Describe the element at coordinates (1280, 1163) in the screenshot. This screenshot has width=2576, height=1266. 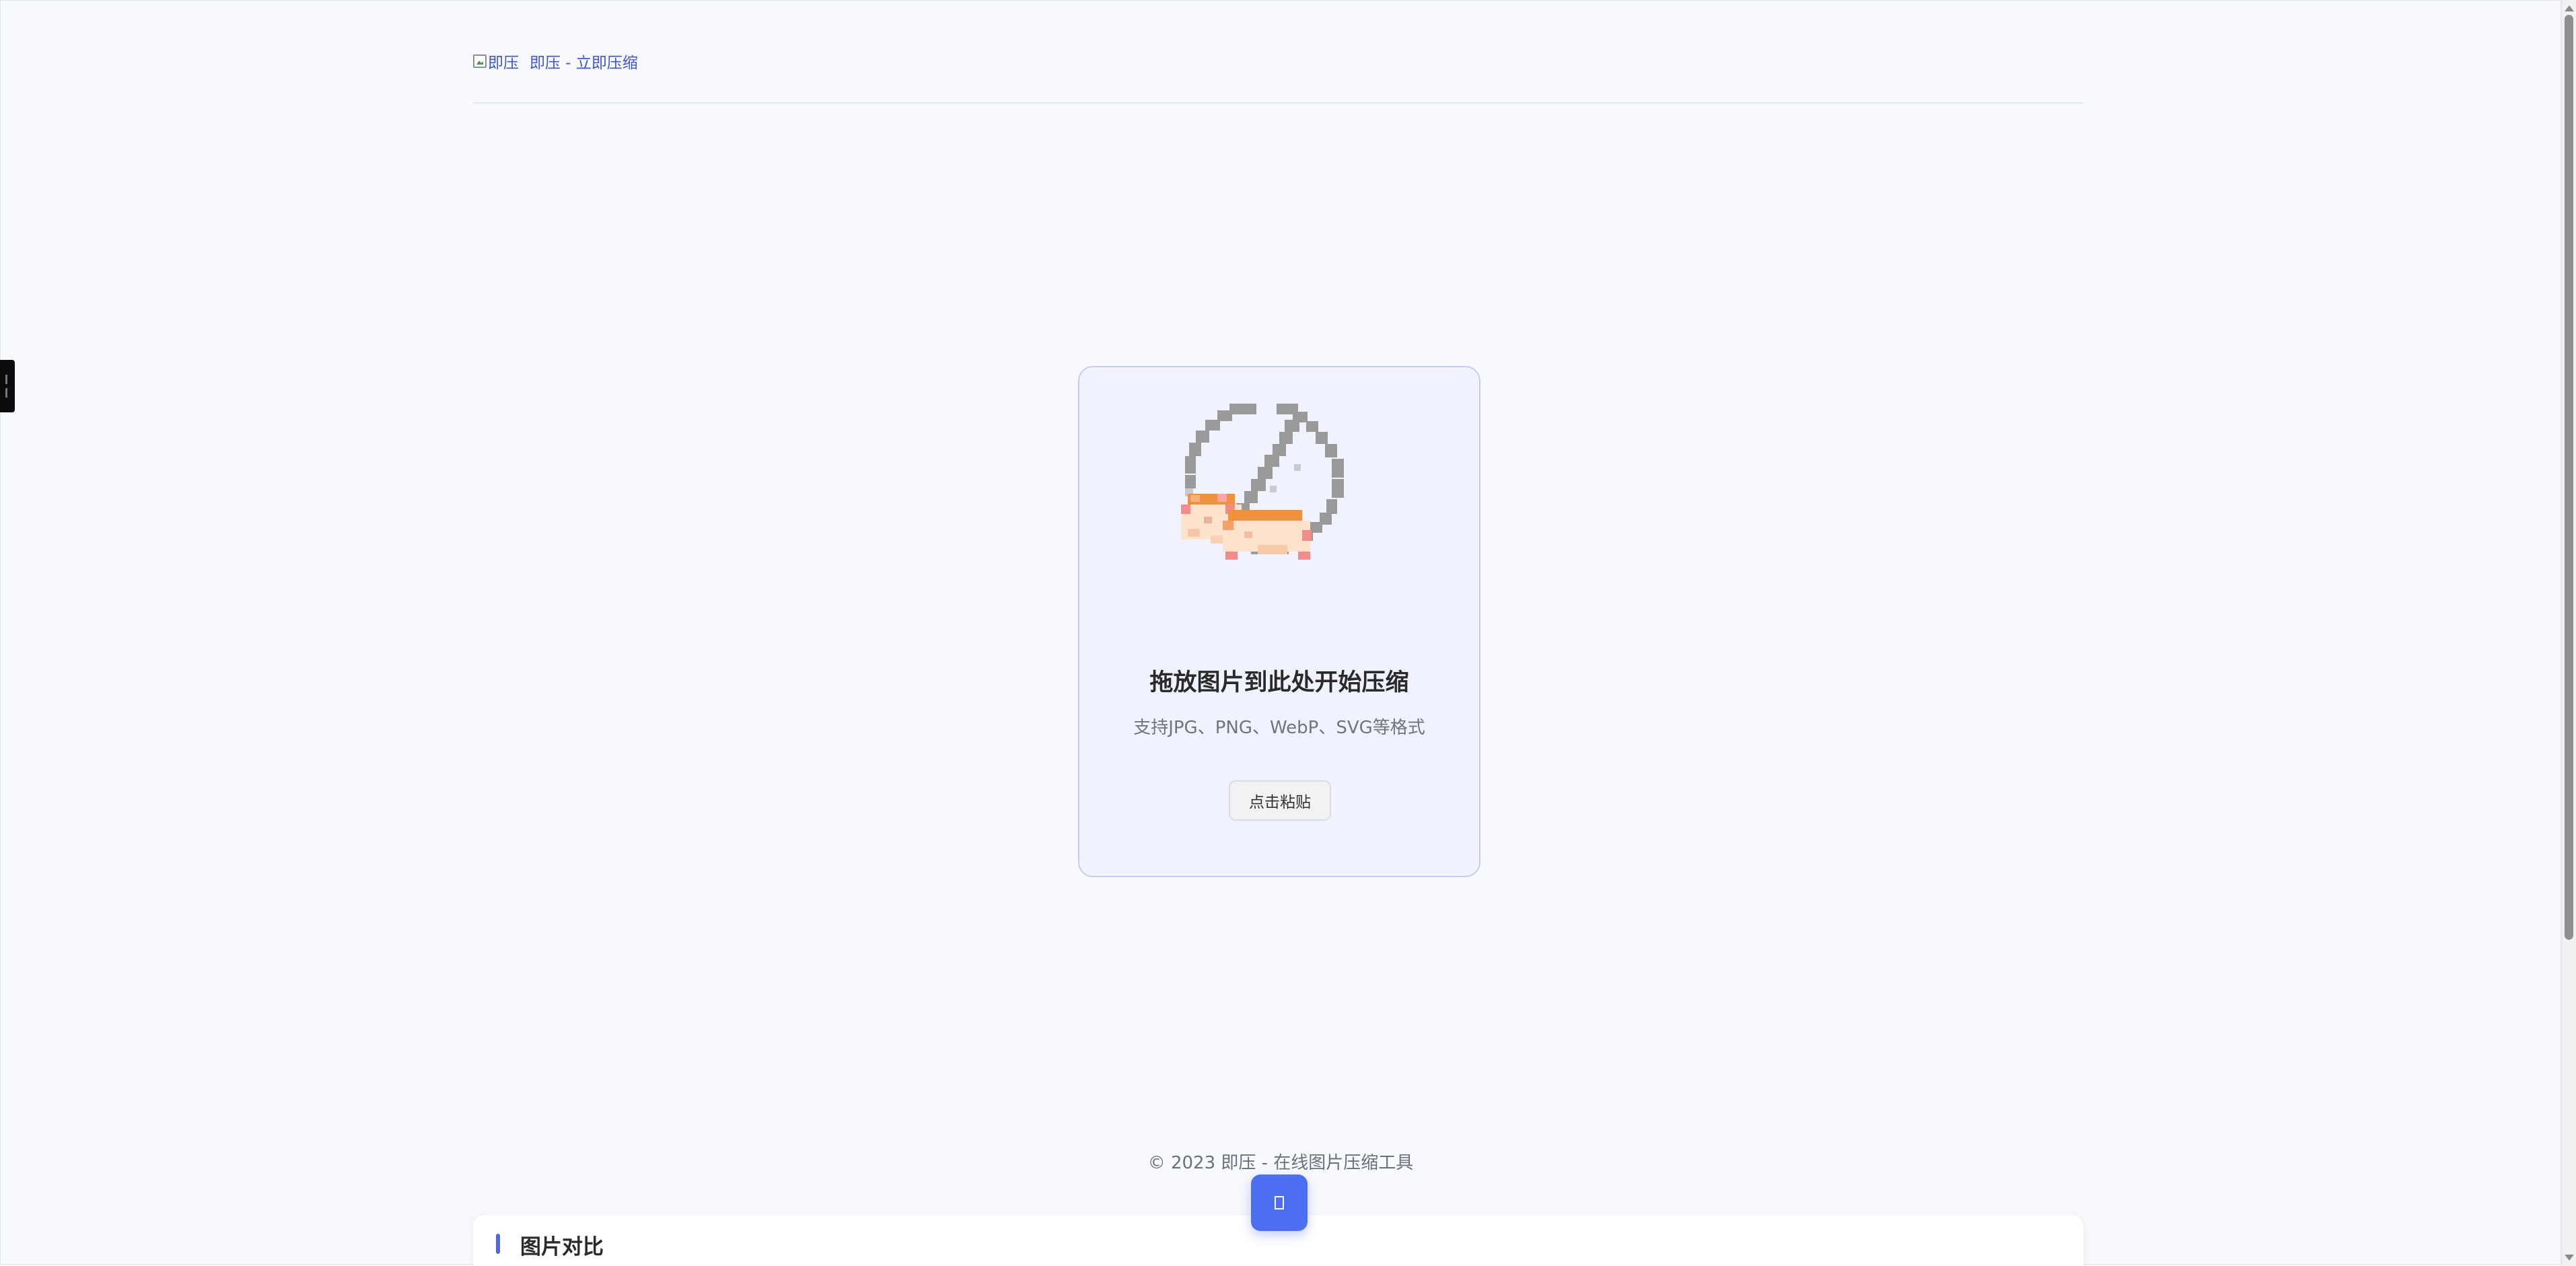
I see `footer-copyright: © 2023 即压 - 在线图片压缩工具` at that location.